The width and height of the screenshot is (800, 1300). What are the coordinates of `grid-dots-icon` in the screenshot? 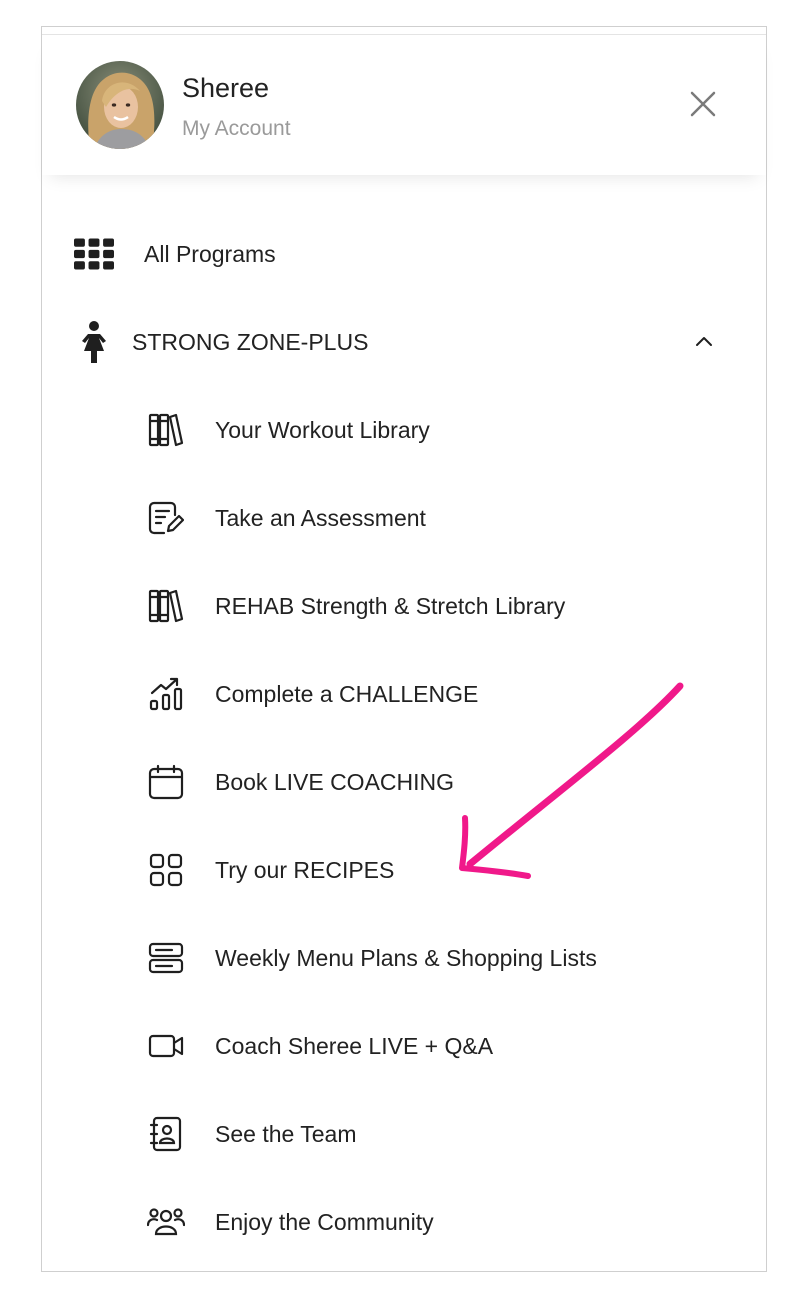 It's located at (94, 254).